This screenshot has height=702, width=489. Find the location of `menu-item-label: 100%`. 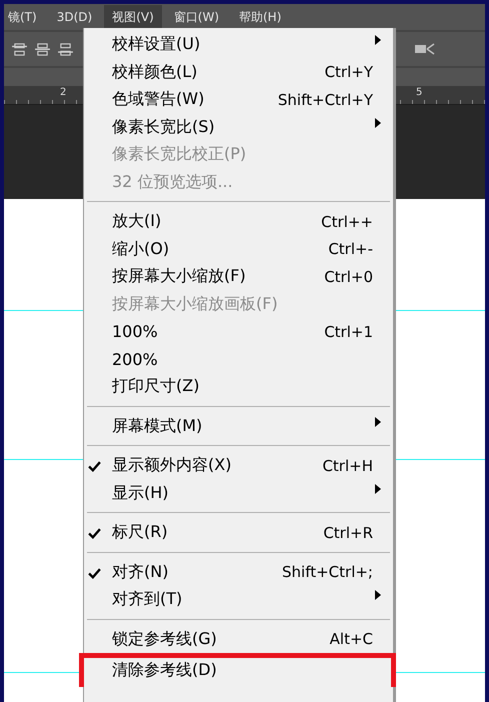

menu-item-label: 100% is located at coordinates (135, 332).